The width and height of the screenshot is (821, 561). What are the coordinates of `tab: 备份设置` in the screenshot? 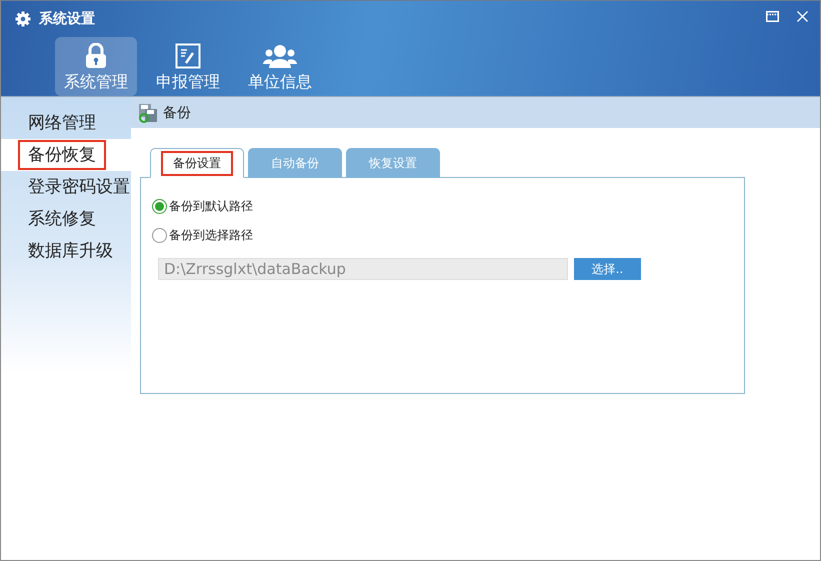 It's located at (197, 163).